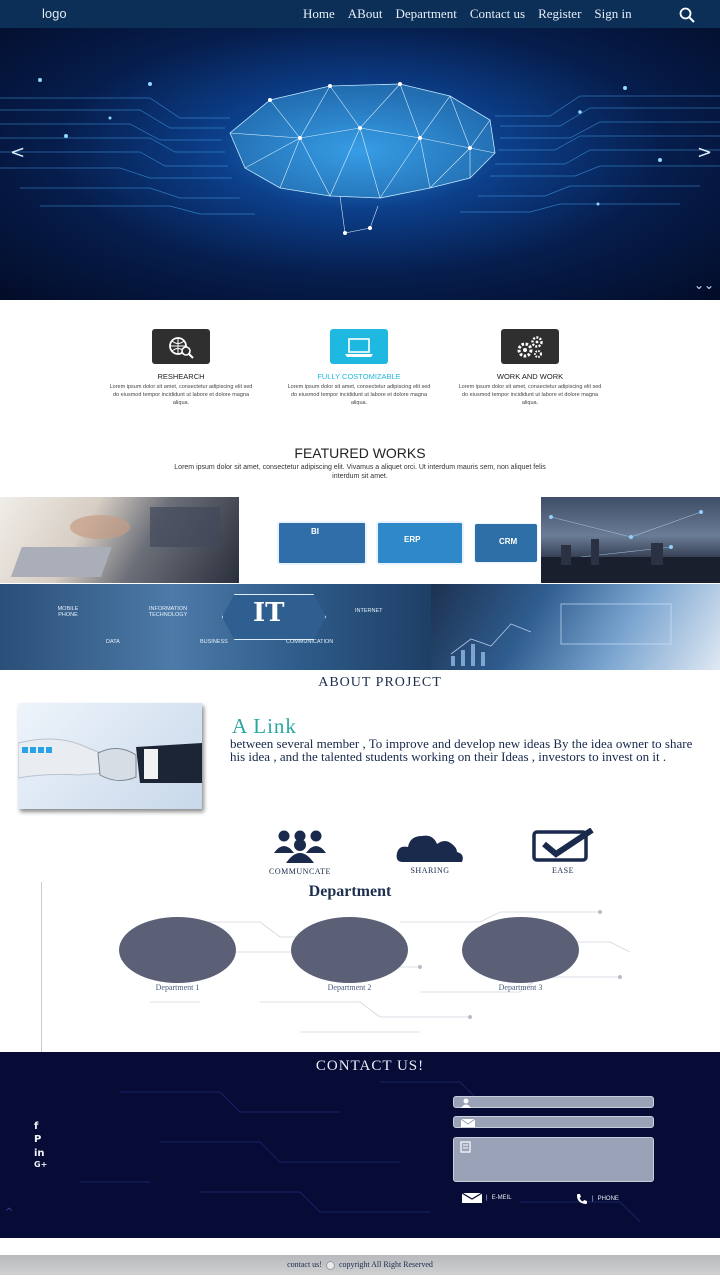  I want to click on bi-label: BI, so click(315, 531).